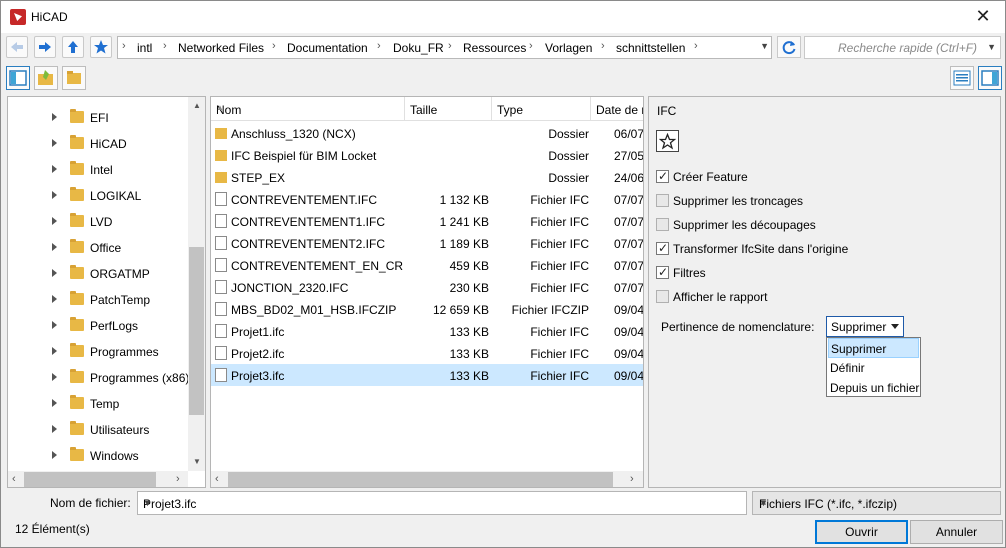 The width and height of the screenshot is (1006, 548). Describe the element at coordinates (327, 48) in the screenshot. I see `breadcrumb-item: Documentation` at that location.